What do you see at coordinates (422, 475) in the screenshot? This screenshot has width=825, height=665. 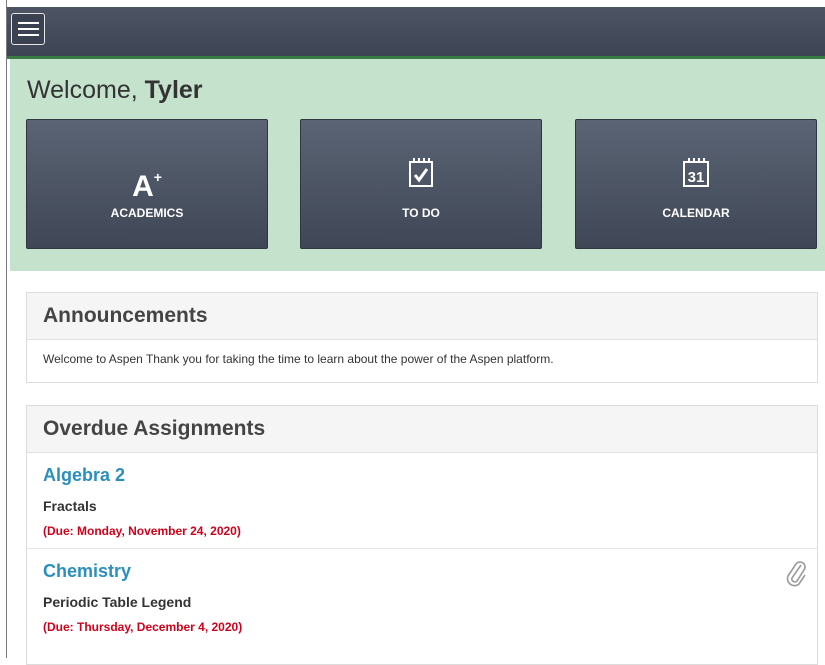 I see `course-link: Algebra 2` at bounding box center [422, 475].